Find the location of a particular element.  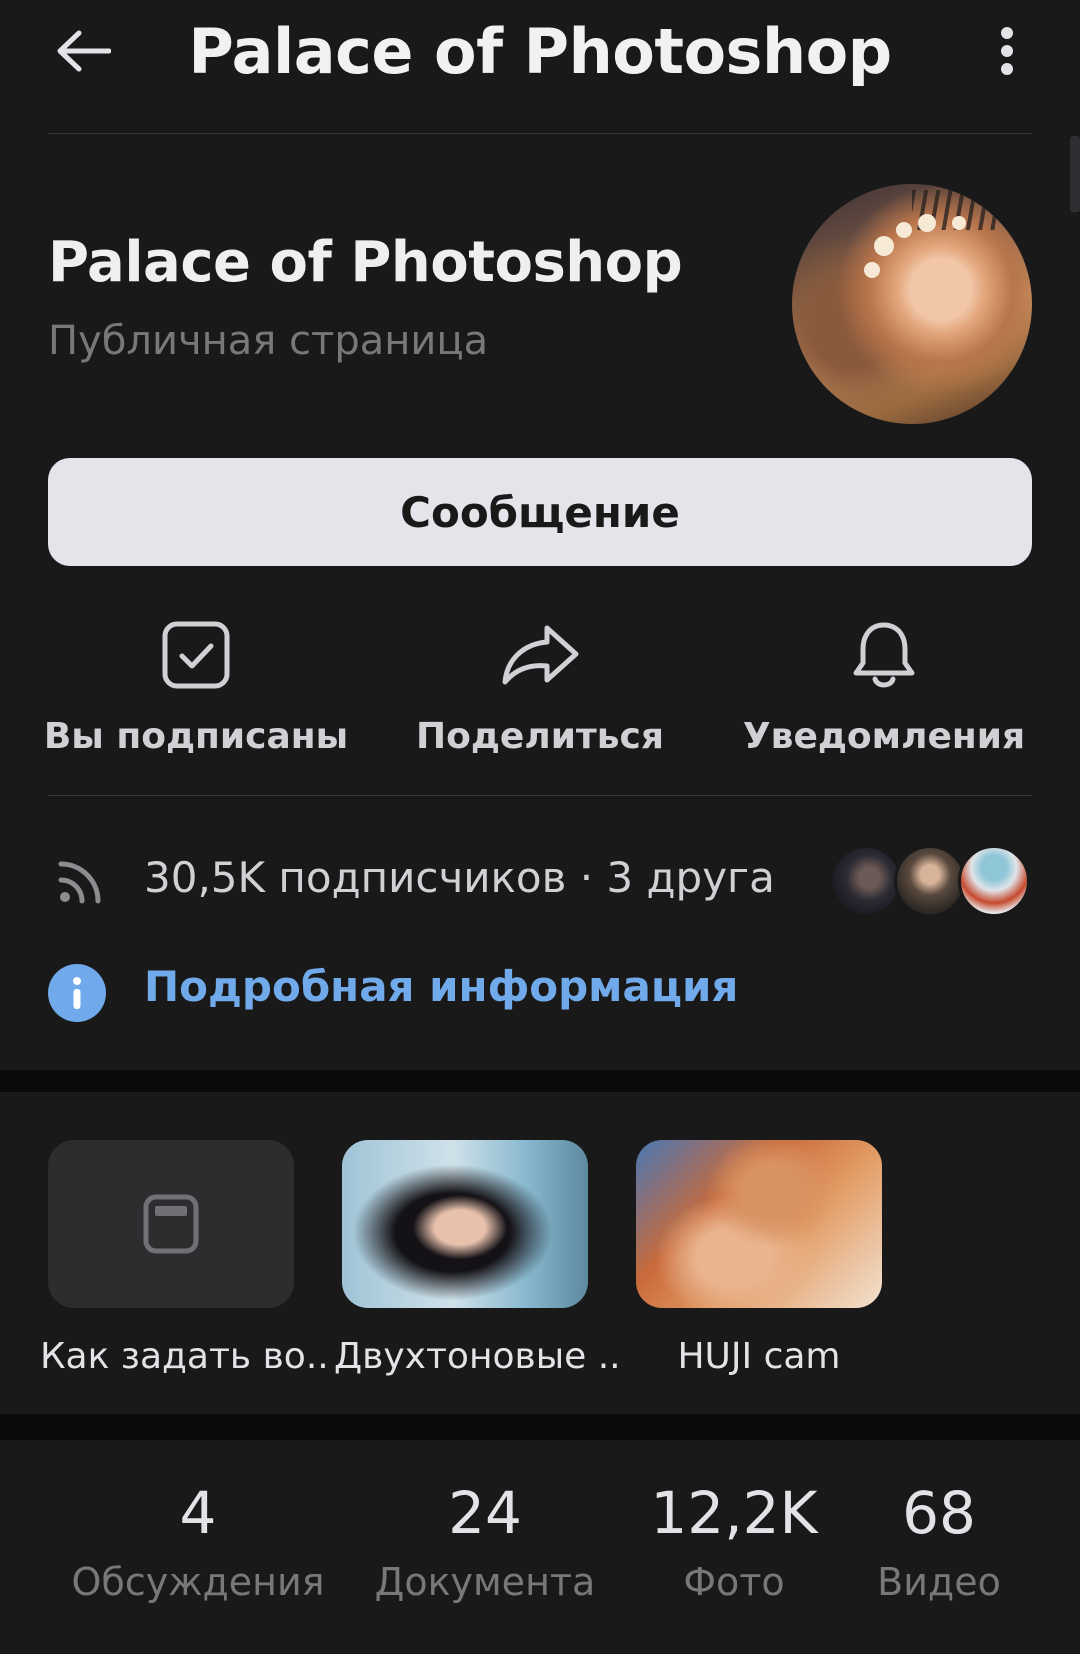

counter-photos: 12,2K Фото is located at coordinates (734, 1544).